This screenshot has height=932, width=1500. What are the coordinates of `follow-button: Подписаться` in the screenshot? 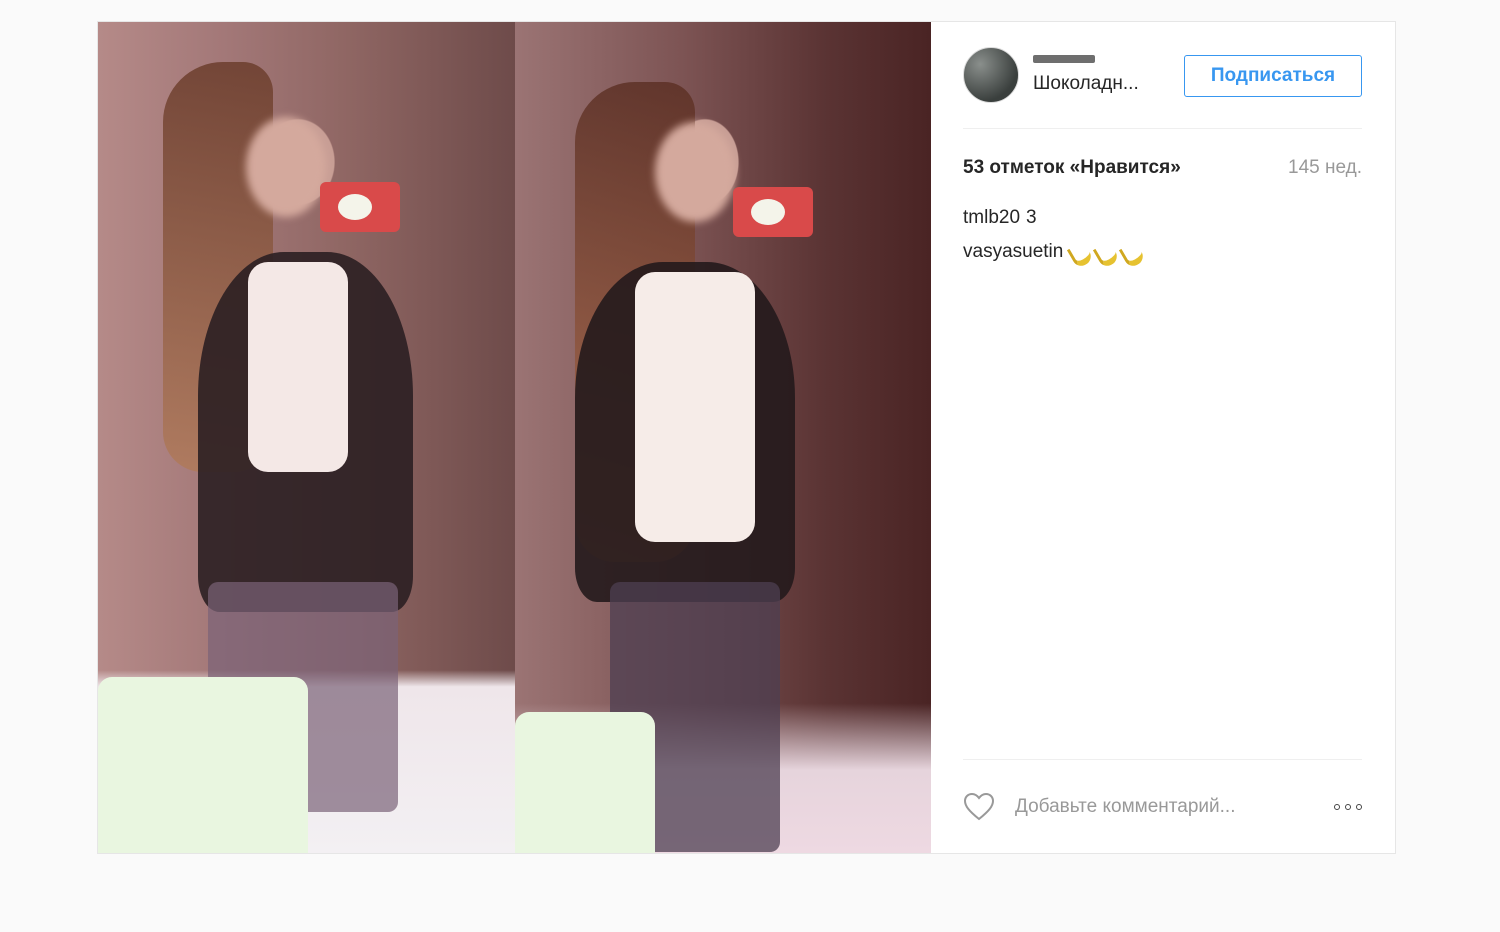 It's located at (1273, 76).